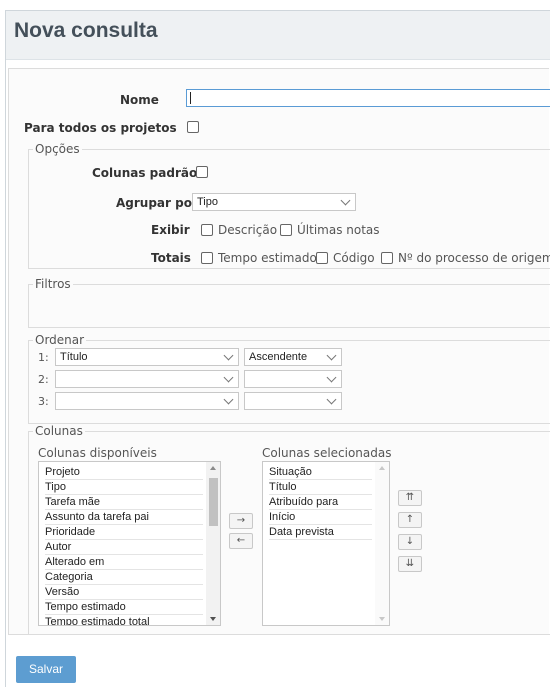 The height and width of the screenshot is (687, 550). What do you see at coordinates (410, 564) in the screenshot?
I see `move-bottom-button: ⇊` at bounding box center [410, 564].